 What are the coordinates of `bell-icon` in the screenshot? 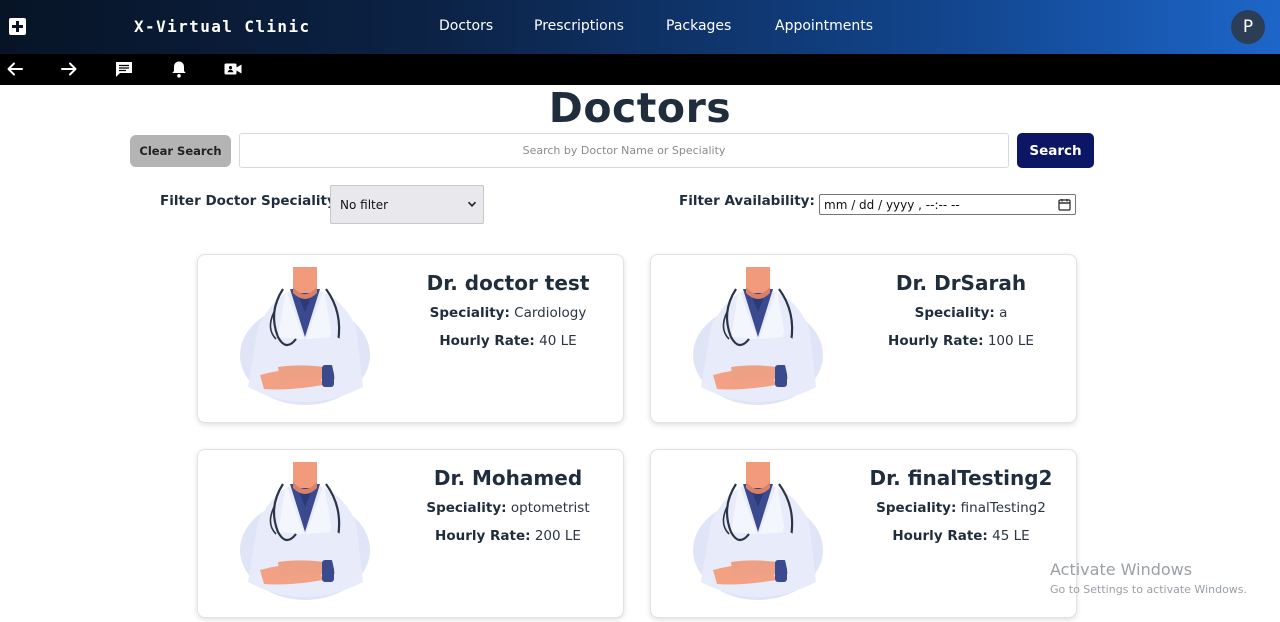 It's located at (179, 69).